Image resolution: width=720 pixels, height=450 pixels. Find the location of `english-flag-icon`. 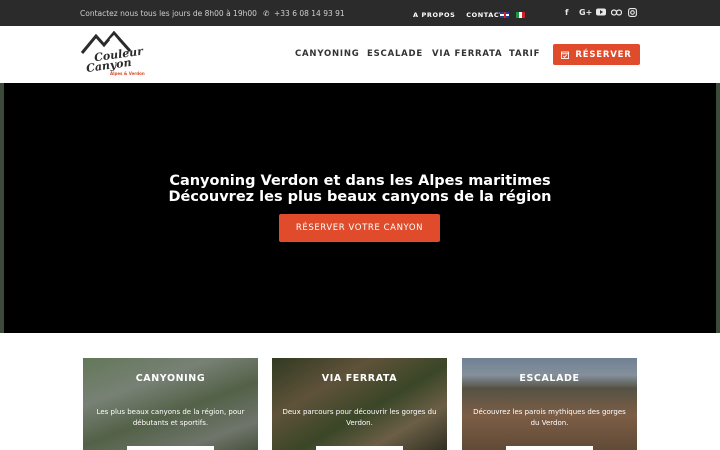

english-flag-icon is located at coordinates (504, 15).